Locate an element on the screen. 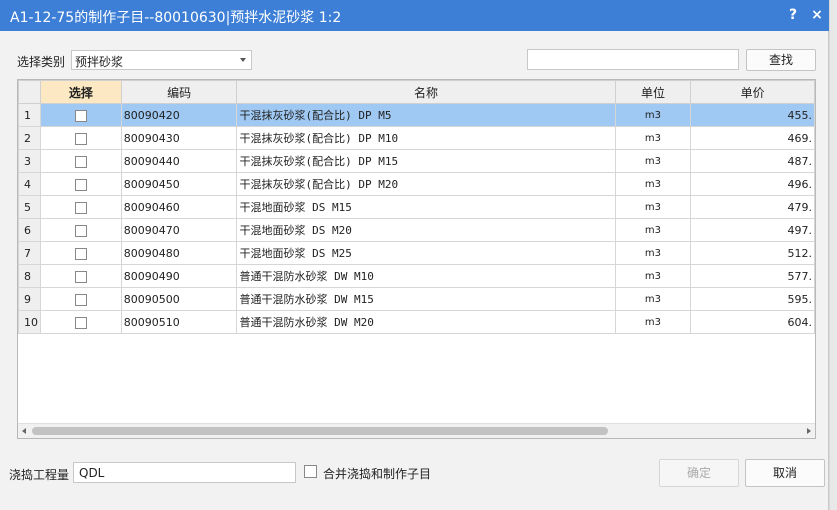 This screenshot has width=837, height=510. column-header-select: 选择 is located at coordinates (80, 92).